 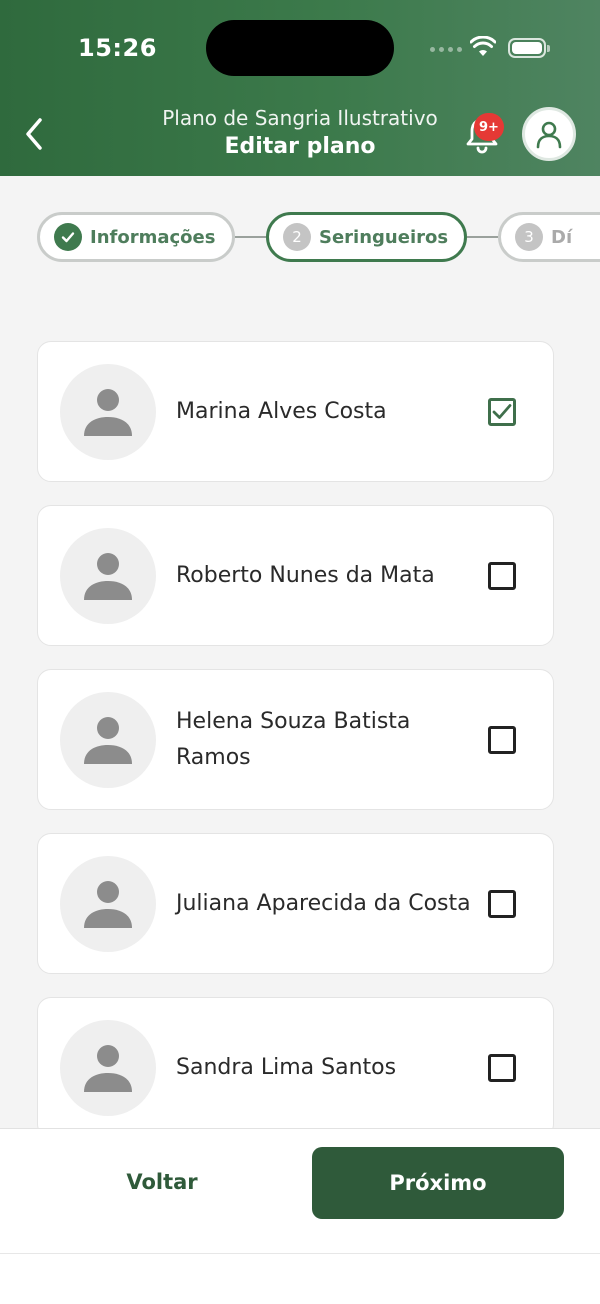 I want to click on voltar-button: Voltar, so click(x=162, y=1182).